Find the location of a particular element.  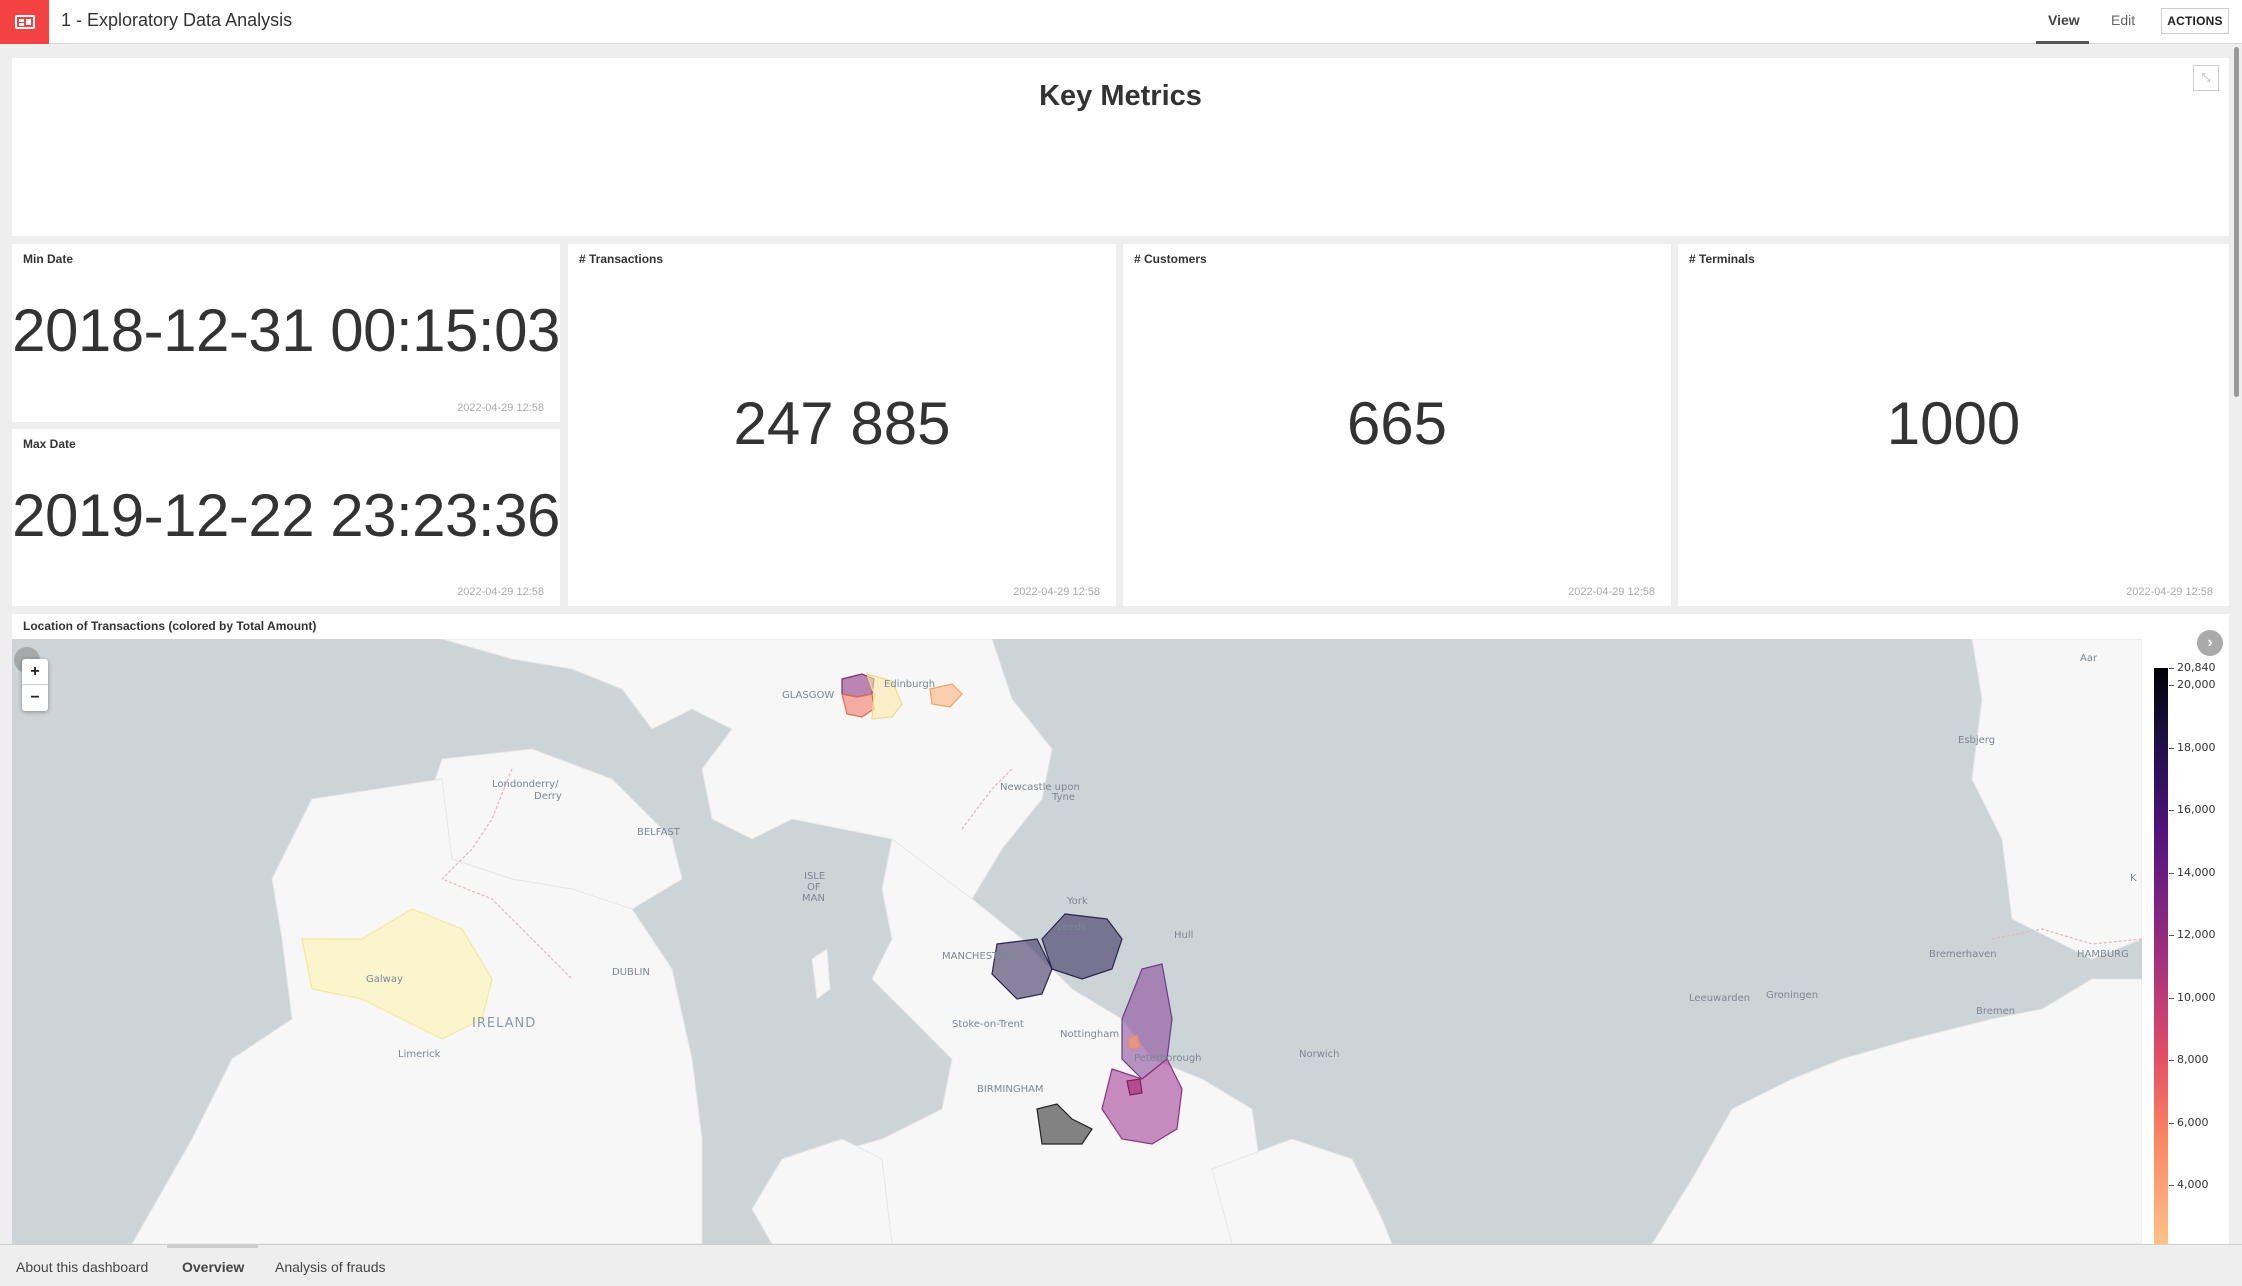

tab-view: View is located at coordinates (2064, 20).